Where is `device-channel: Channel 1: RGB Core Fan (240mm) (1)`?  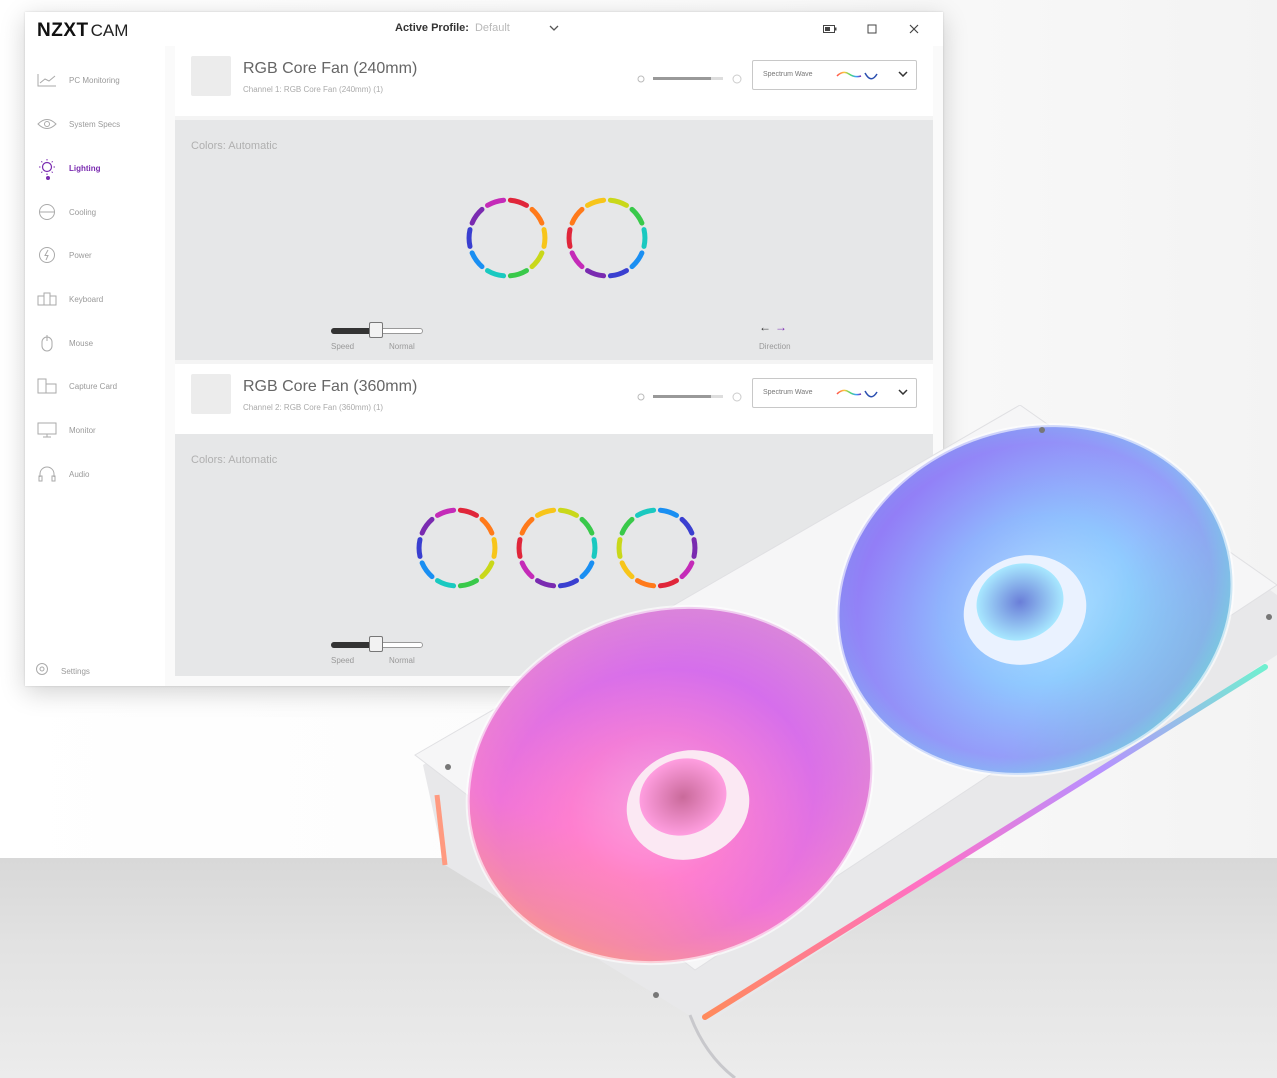
device-channel: Channel 1: RGB Core Fan (240mm) (1) is located at coordinates (313, 89).